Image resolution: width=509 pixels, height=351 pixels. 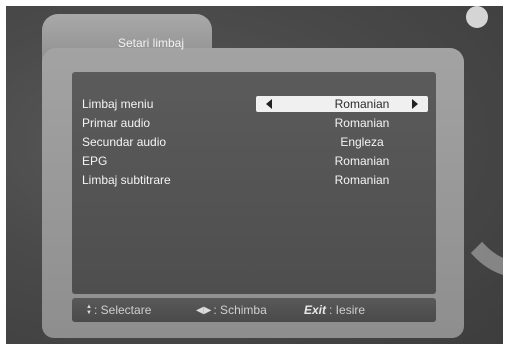 What do you see at coordinates (347, 310) in the screenshot?
I see `hint-exit-label: : Iesire` at bounding box center [347, 310].